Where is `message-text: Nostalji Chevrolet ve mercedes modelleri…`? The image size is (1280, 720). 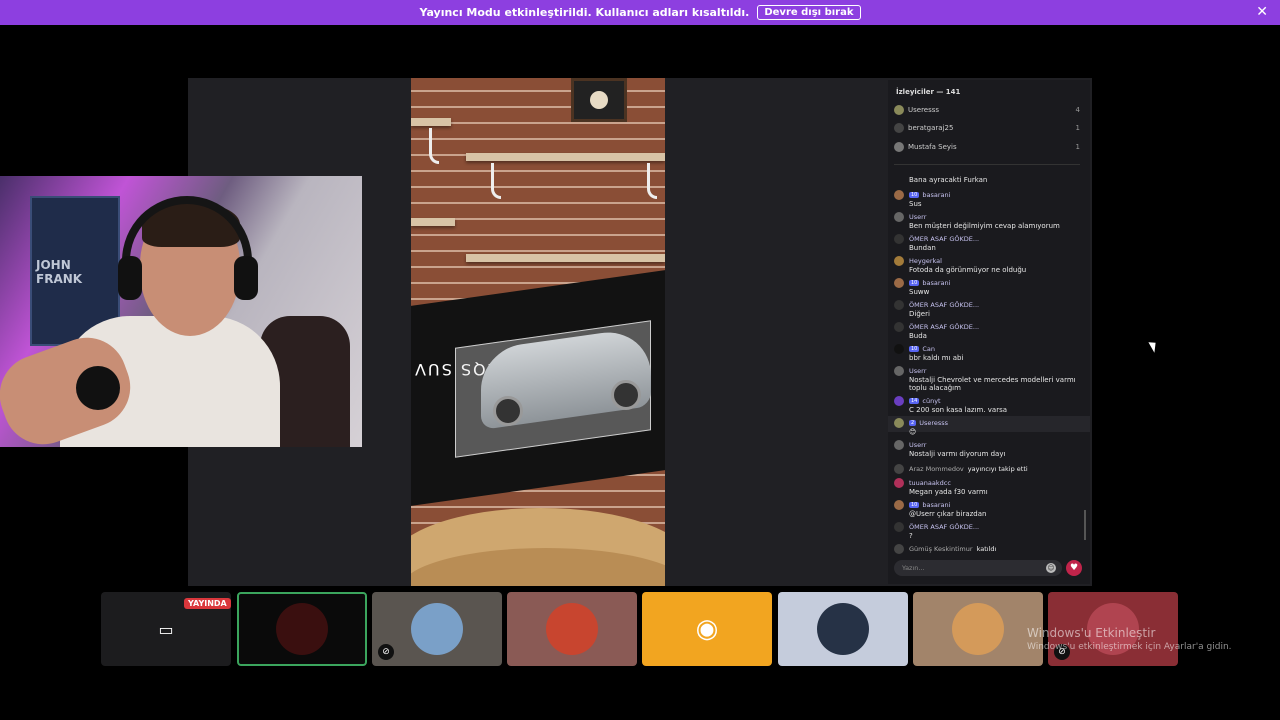
message-text: Nostalji Chevrolet ve mercedes modelleri… is located at coordinates (992, 384).